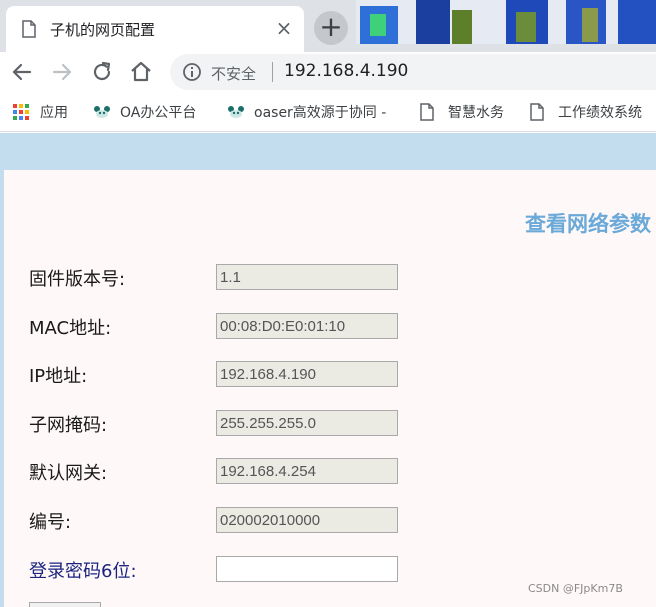 The width and height of the screenshot is (656, 607). Describe the element at coordinates (600, 113) in the screenshot. I see `bookmark-label: 工作绩效系统` at that location.